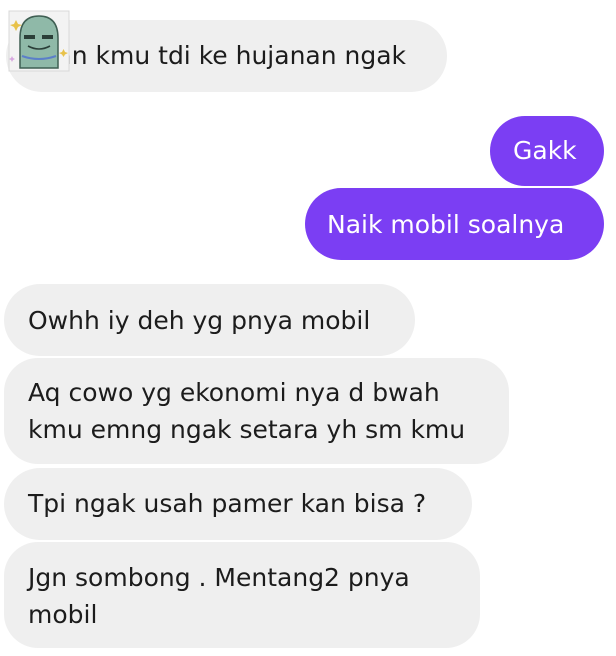 The width and height of the screenshot is (616, 656). I want to click on message-text: Owhh iy deh yg pnya mobil, so click(199, 320).